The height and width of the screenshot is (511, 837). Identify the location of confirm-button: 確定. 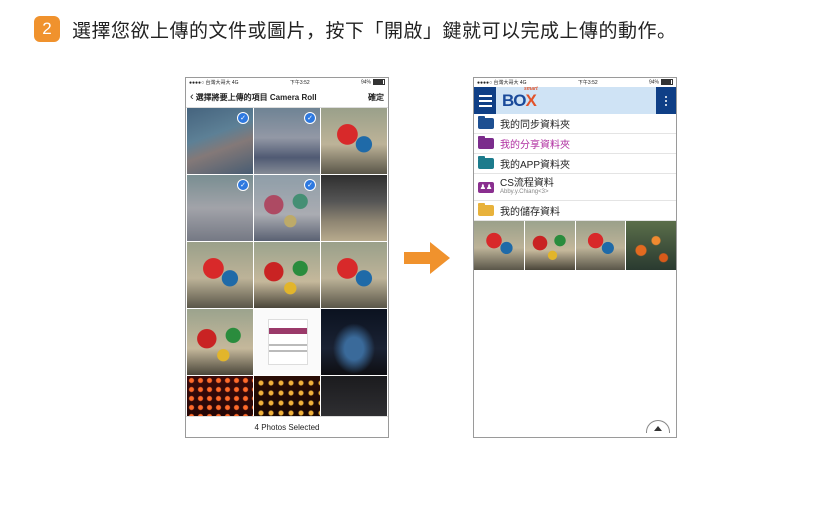
(376, 97).